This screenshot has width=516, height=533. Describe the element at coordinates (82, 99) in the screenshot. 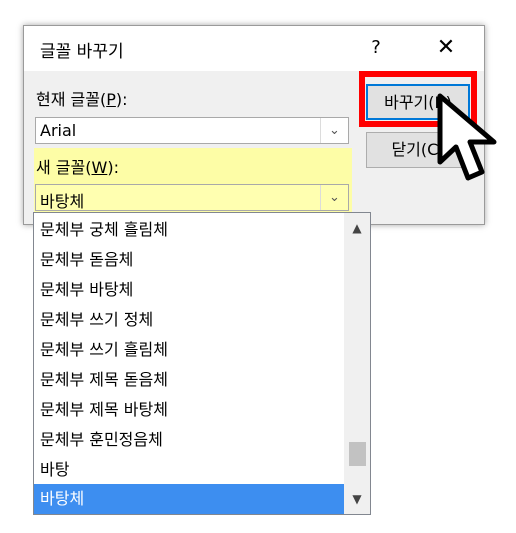

I see `current-font-label: 현재 글꼴(P):` at that location.